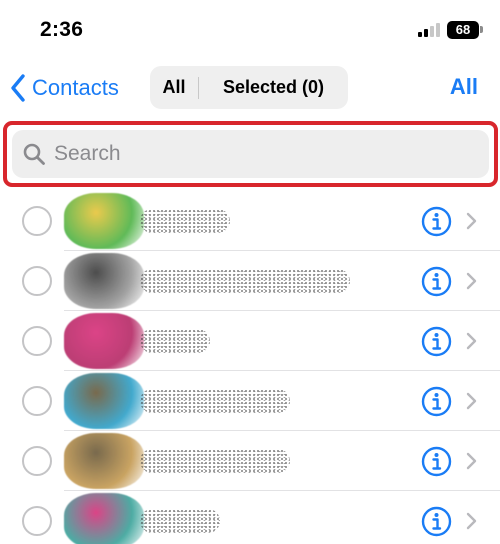  What do you see at coordinates (18, 88) in the screenshot?
I see `chevron-left-icon` at bounding box center [18, 88].